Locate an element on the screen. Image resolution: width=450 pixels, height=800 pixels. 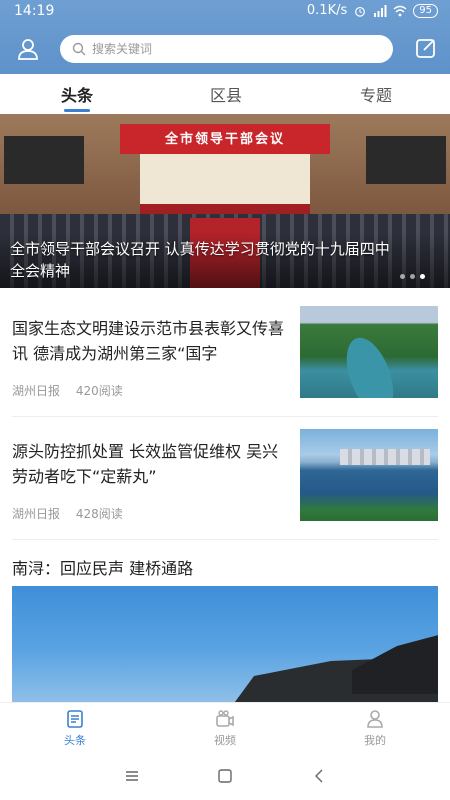
bottom-nav: 头条 视频 我的 is located at coordinates (225, 727).